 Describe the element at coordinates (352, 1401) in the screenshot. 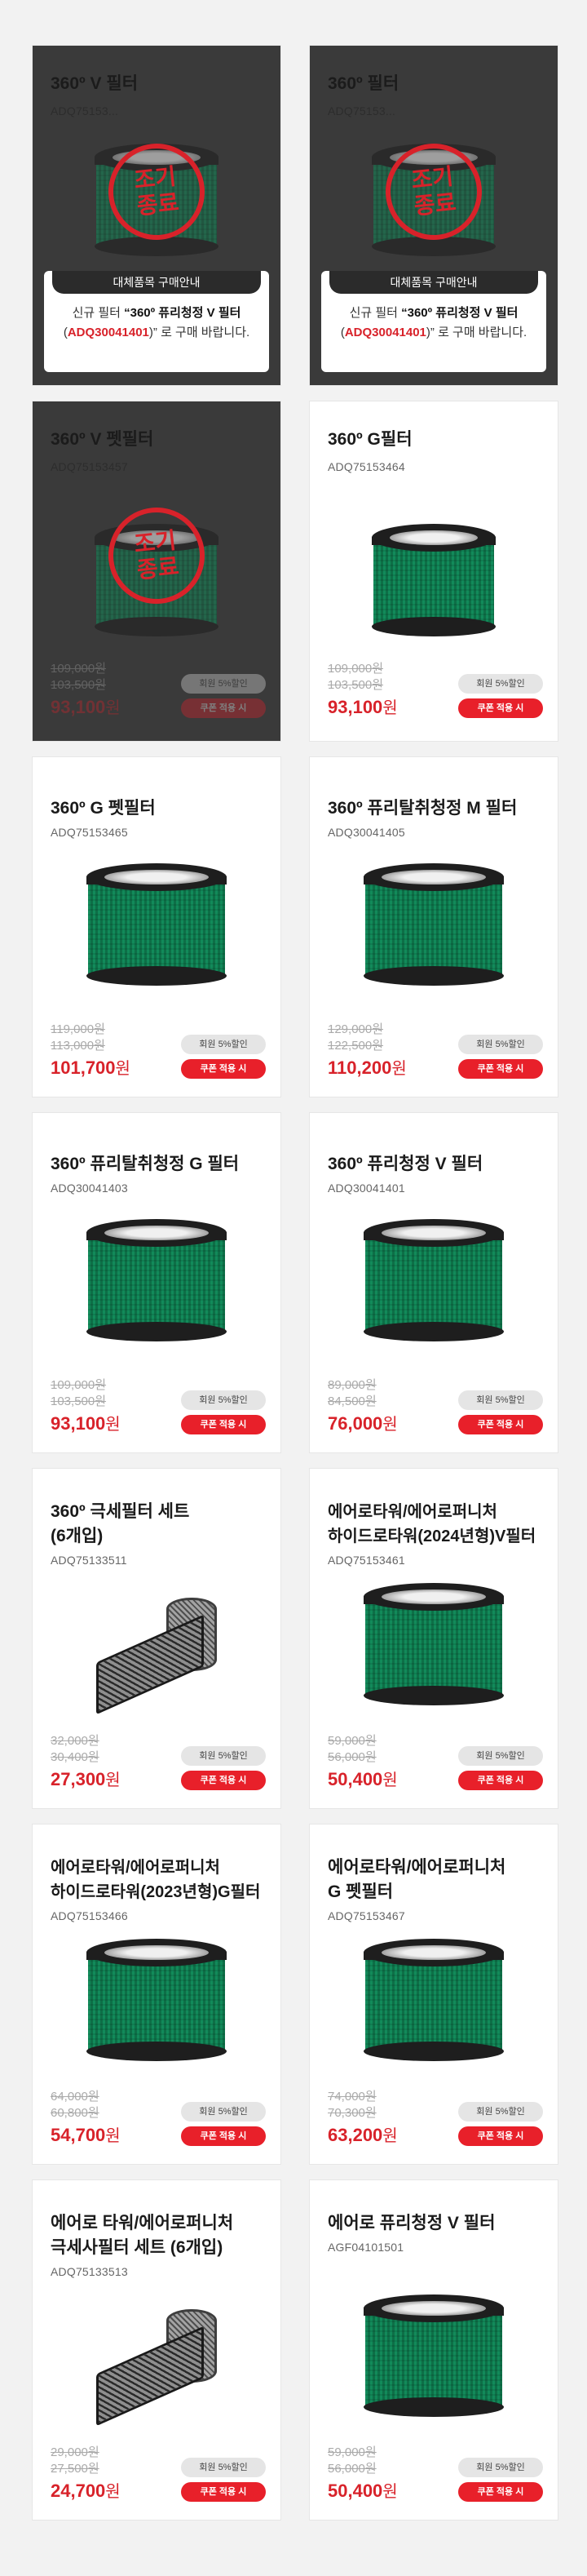

I see `member-price: 84,500원` at that location.